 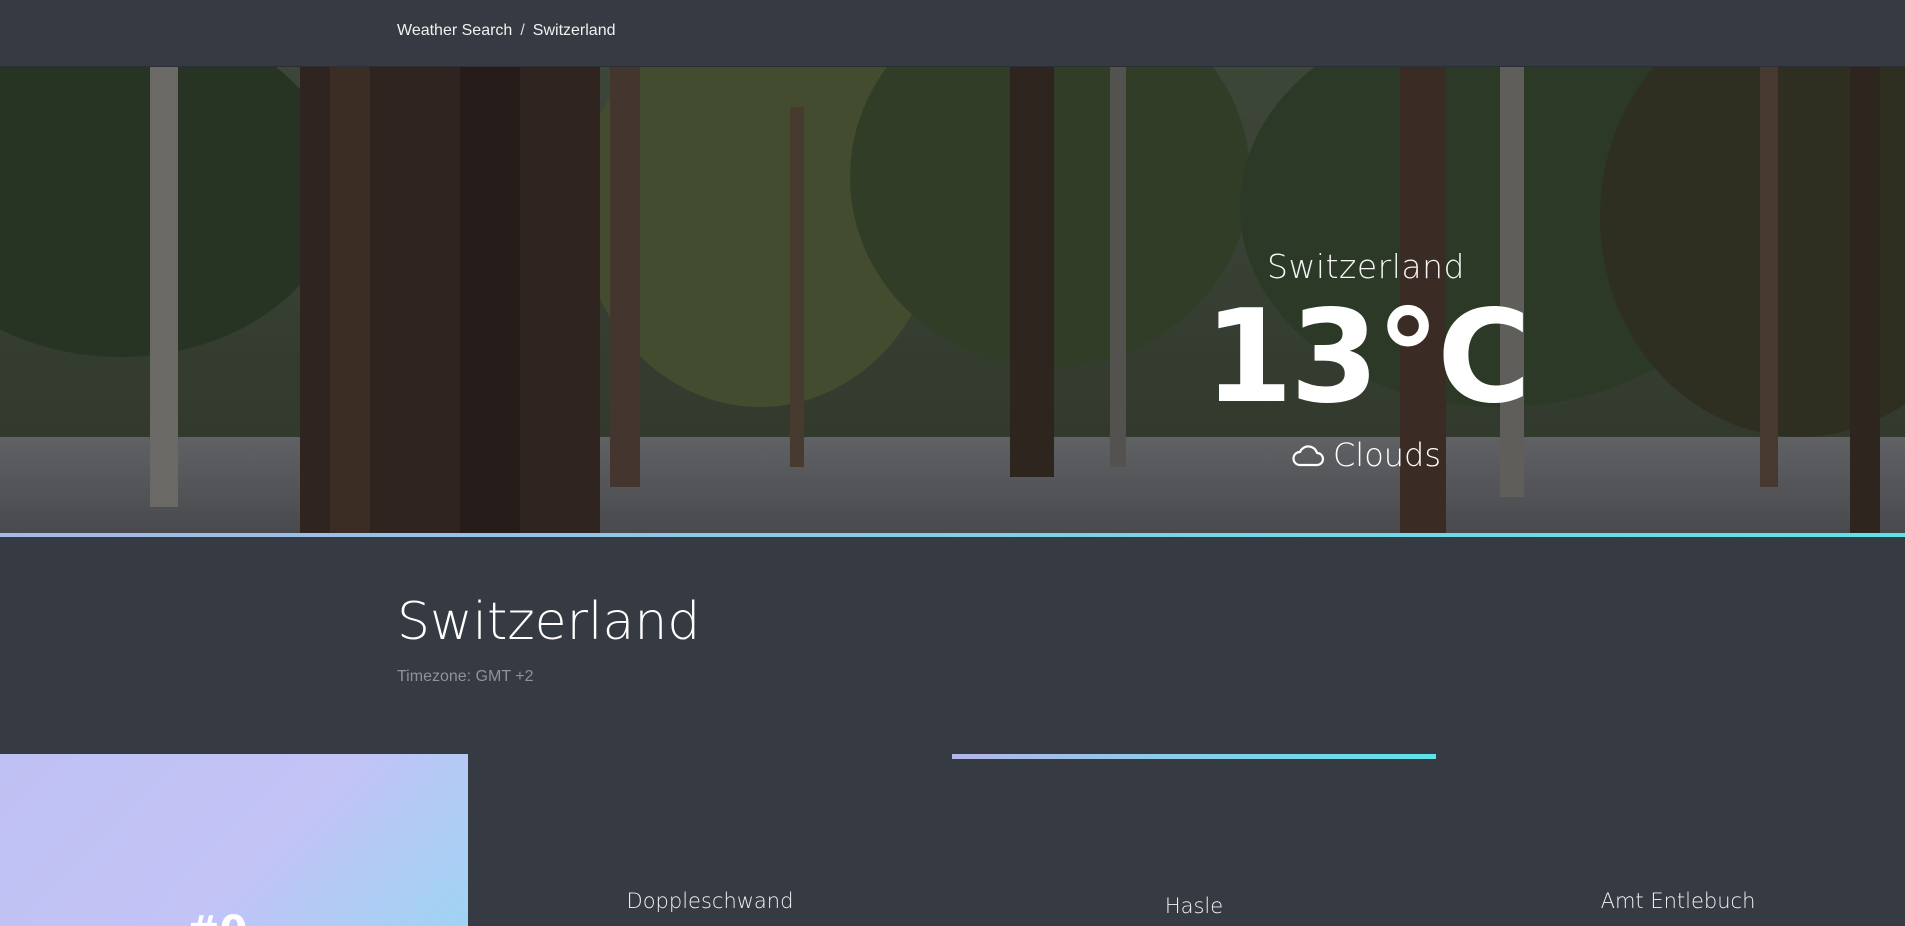 I want to click on location-card-hasle: Hasle, so click(x=1194, y=839).